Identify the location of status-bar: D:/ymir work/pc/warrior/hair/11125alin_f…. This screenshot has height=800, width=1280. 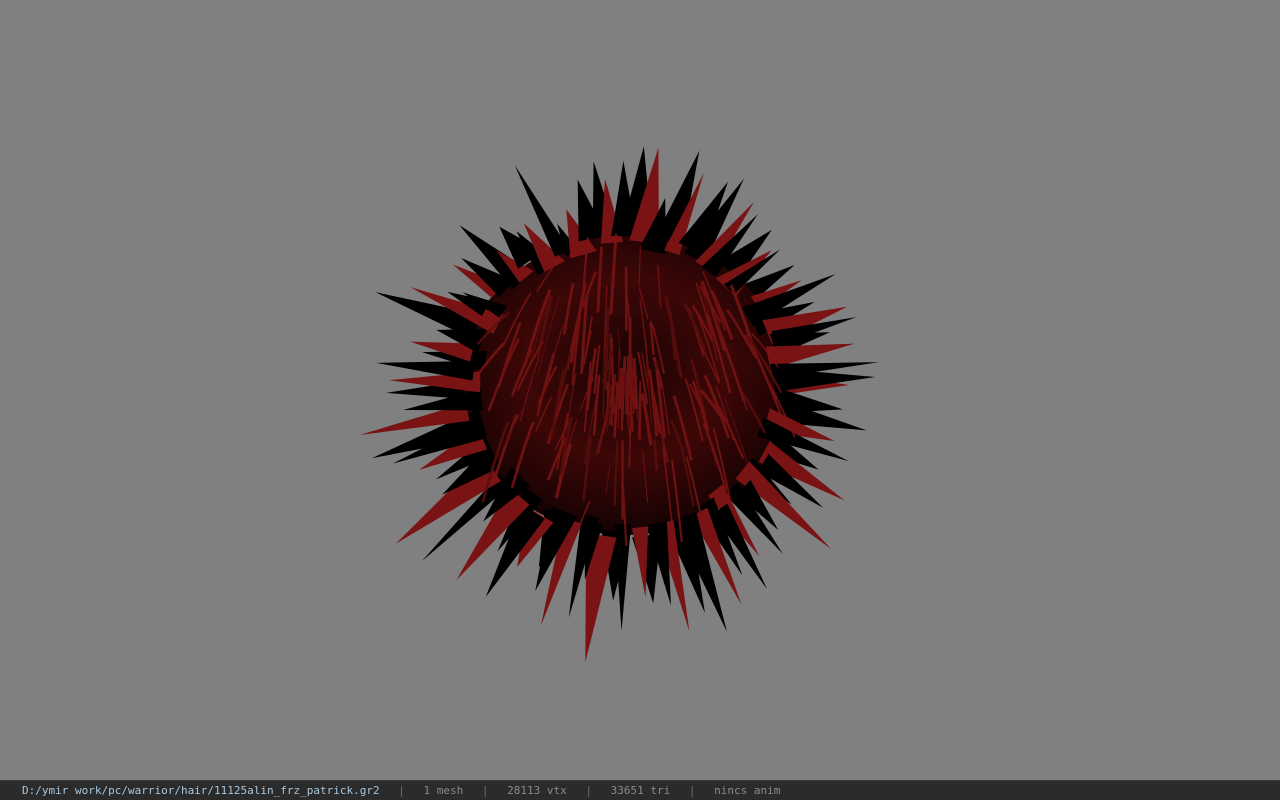
(640, 790).